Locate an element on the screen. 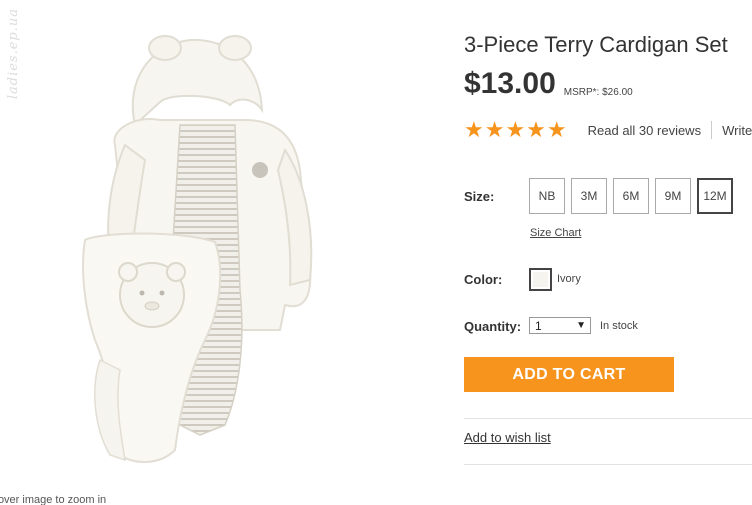  zoom-hint: Hover image to zoom in is located at coordinates (53, 499).